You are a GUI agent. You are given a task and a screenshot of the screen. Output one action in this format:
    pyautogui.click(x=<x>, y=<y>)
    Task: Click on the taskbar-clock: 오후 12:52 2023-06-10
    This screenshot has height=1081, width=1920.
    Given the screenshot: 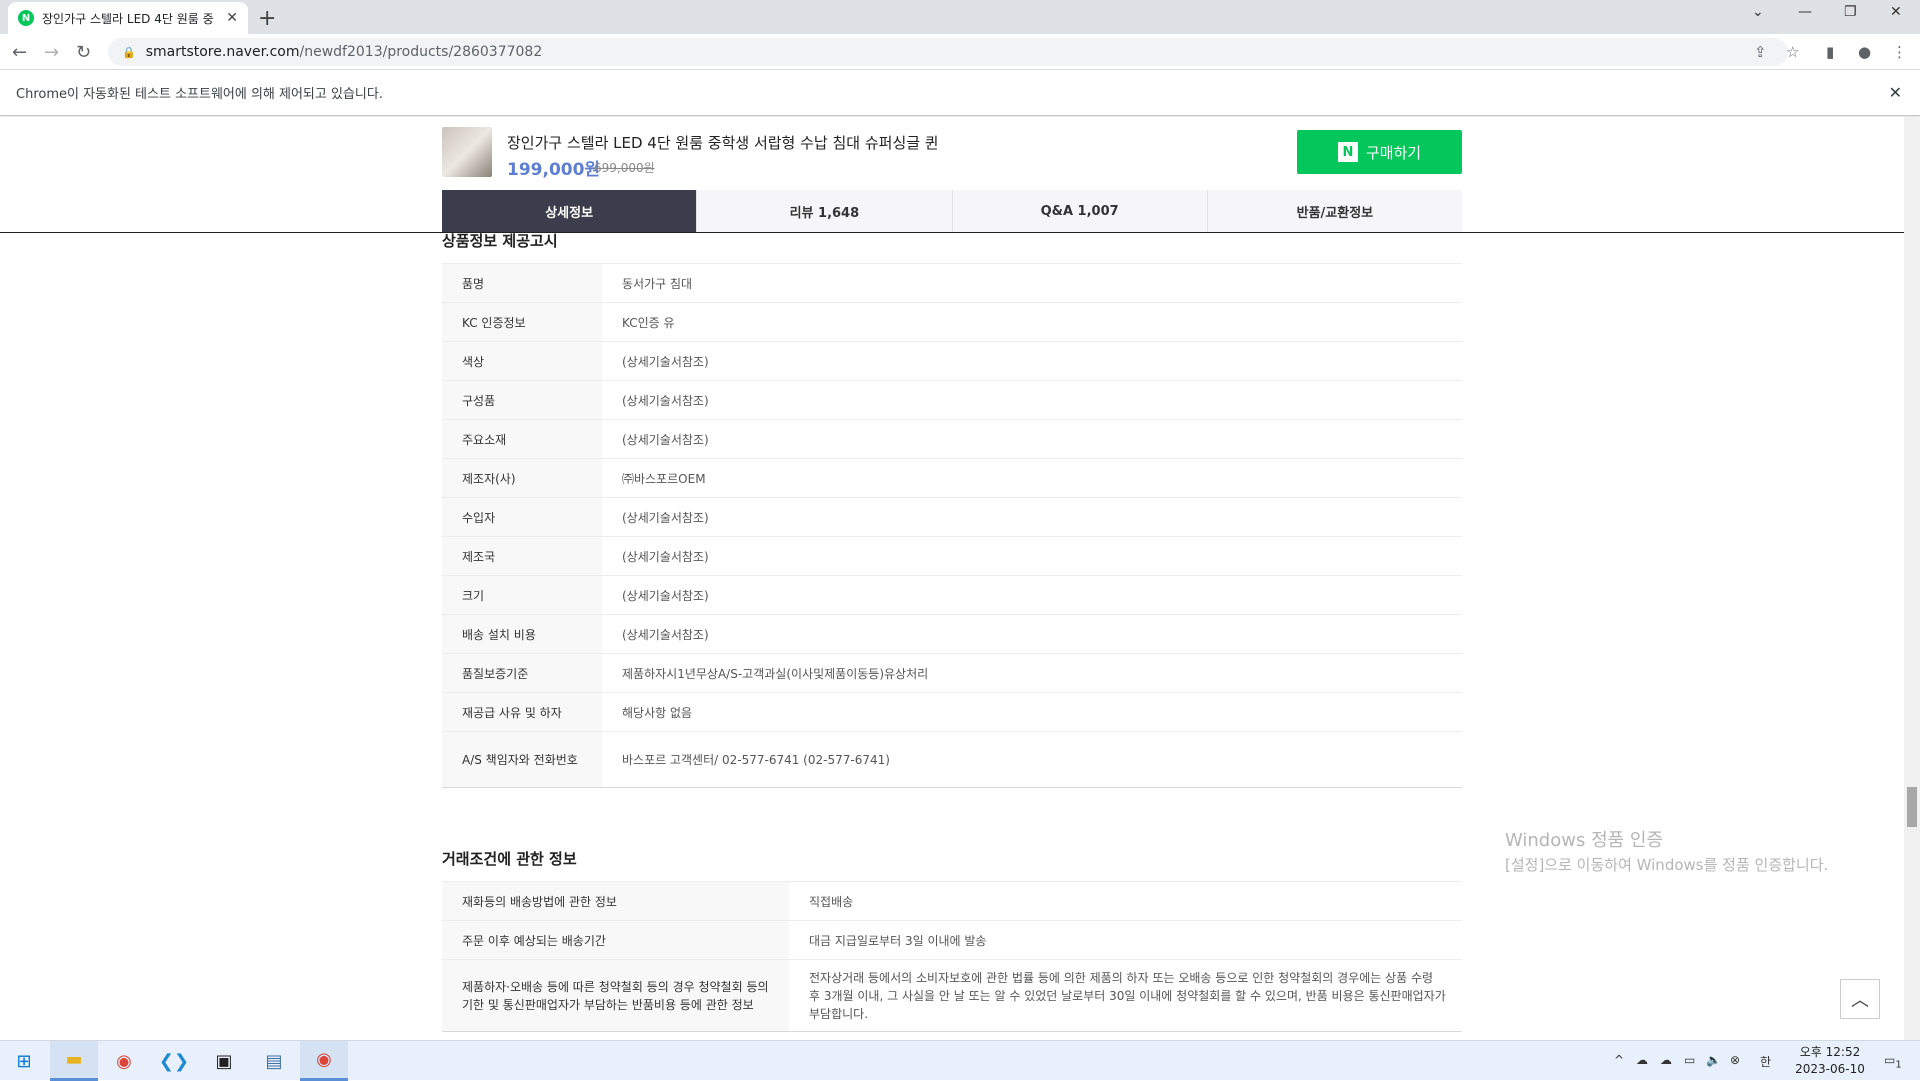 What is the action you would take?
    pyautogui.click(x=1830, y=1061)
    